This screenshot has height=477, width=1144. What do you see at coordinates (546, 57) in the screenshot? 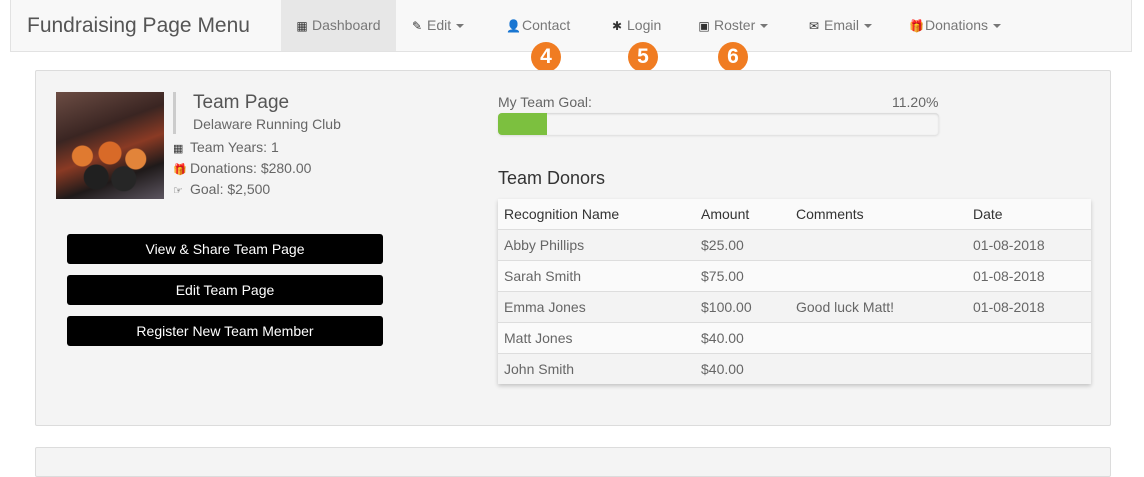
I see `step-badge-4: 4` at bounding box center [546, 57].